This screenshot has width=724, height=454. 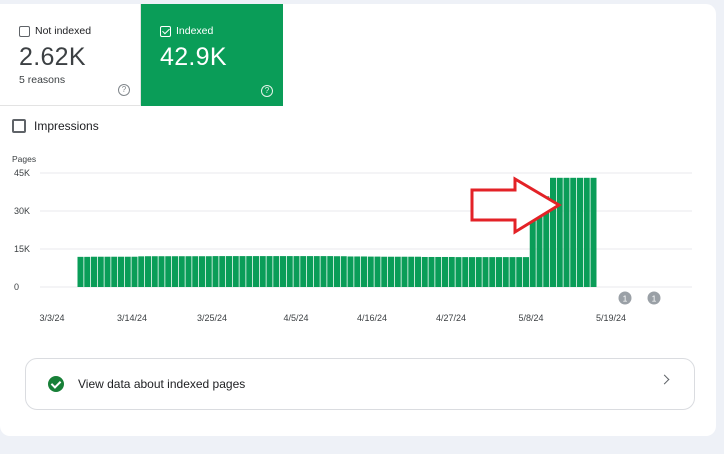 What do you see at coordinates (372, 318) in the screenshot?
I see `x-tick-label: 4/16/24` at bounding box center [372, 318].